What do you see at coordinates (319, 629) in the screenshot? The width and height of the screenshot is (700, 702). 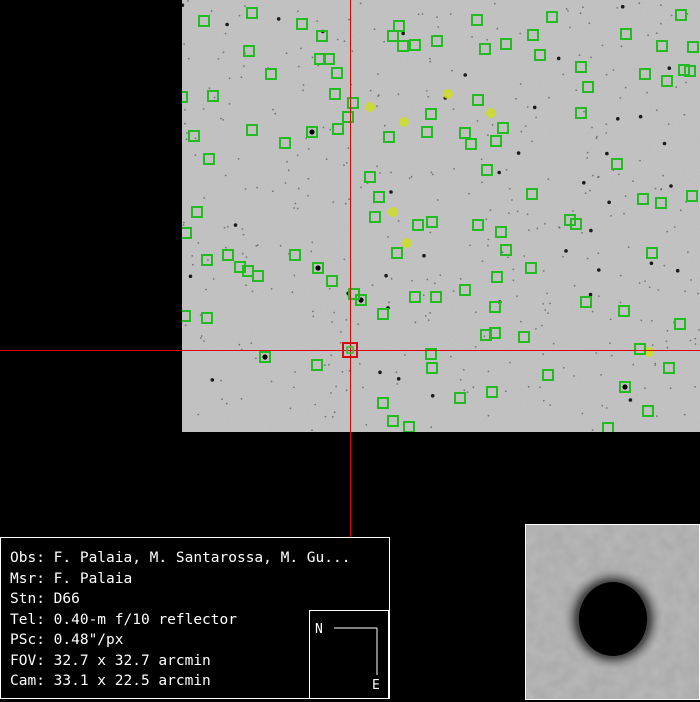 I see `compass-north-label: N` at bounding box center [319, 629].